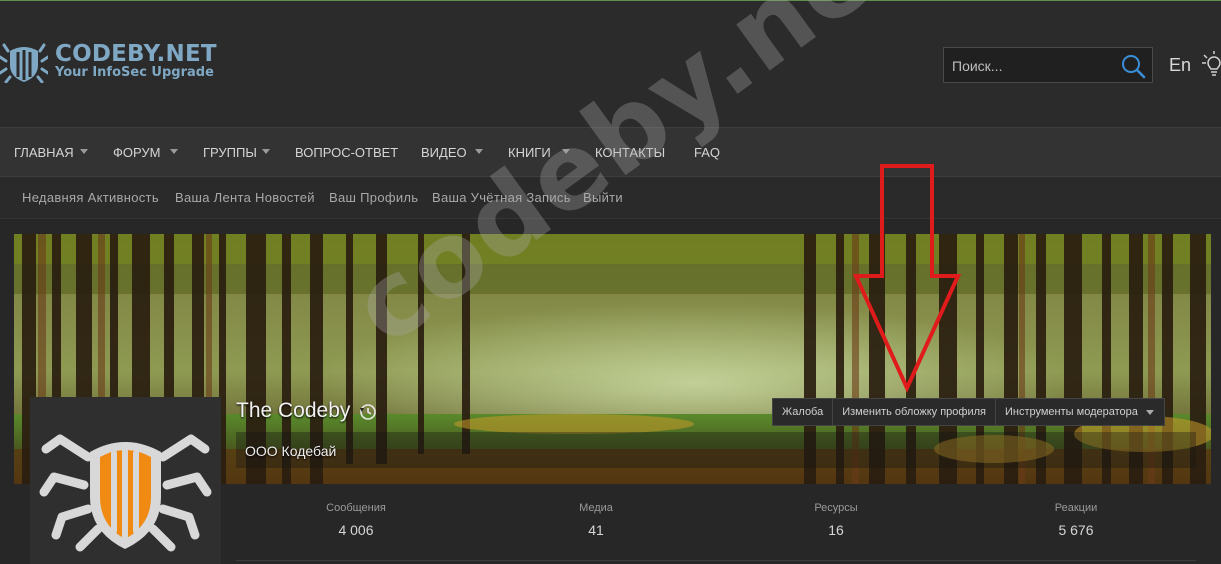 This screenshot has width=1221, height=564. I want to click on site-logo: CODEBY.NET Your InfoSec Upgrade, so click(120, 64).